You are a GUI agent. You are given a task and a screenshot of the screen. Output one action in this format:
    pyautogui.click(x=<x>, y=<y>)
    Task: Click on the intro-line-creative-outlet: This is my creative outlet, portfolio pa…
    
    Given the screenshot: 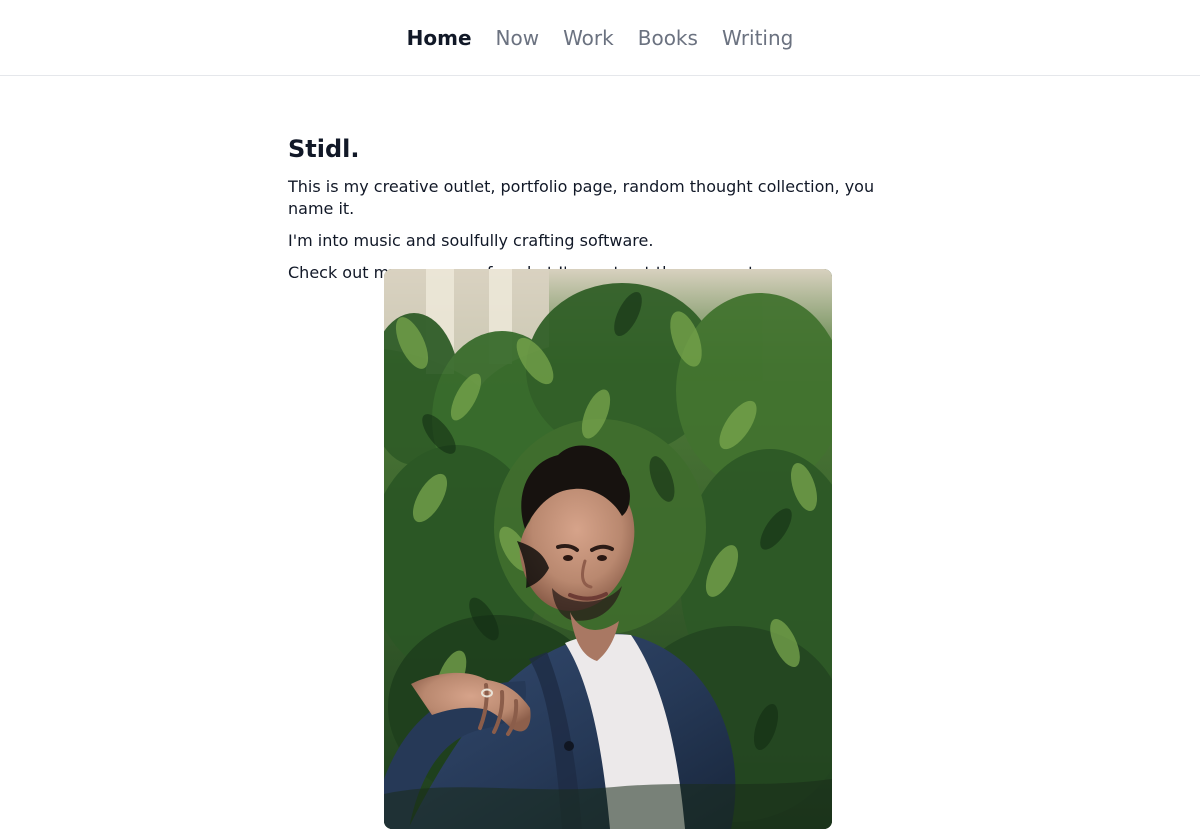 What is the action you would take?
    pyautogui.click(x=581, y=197)
    